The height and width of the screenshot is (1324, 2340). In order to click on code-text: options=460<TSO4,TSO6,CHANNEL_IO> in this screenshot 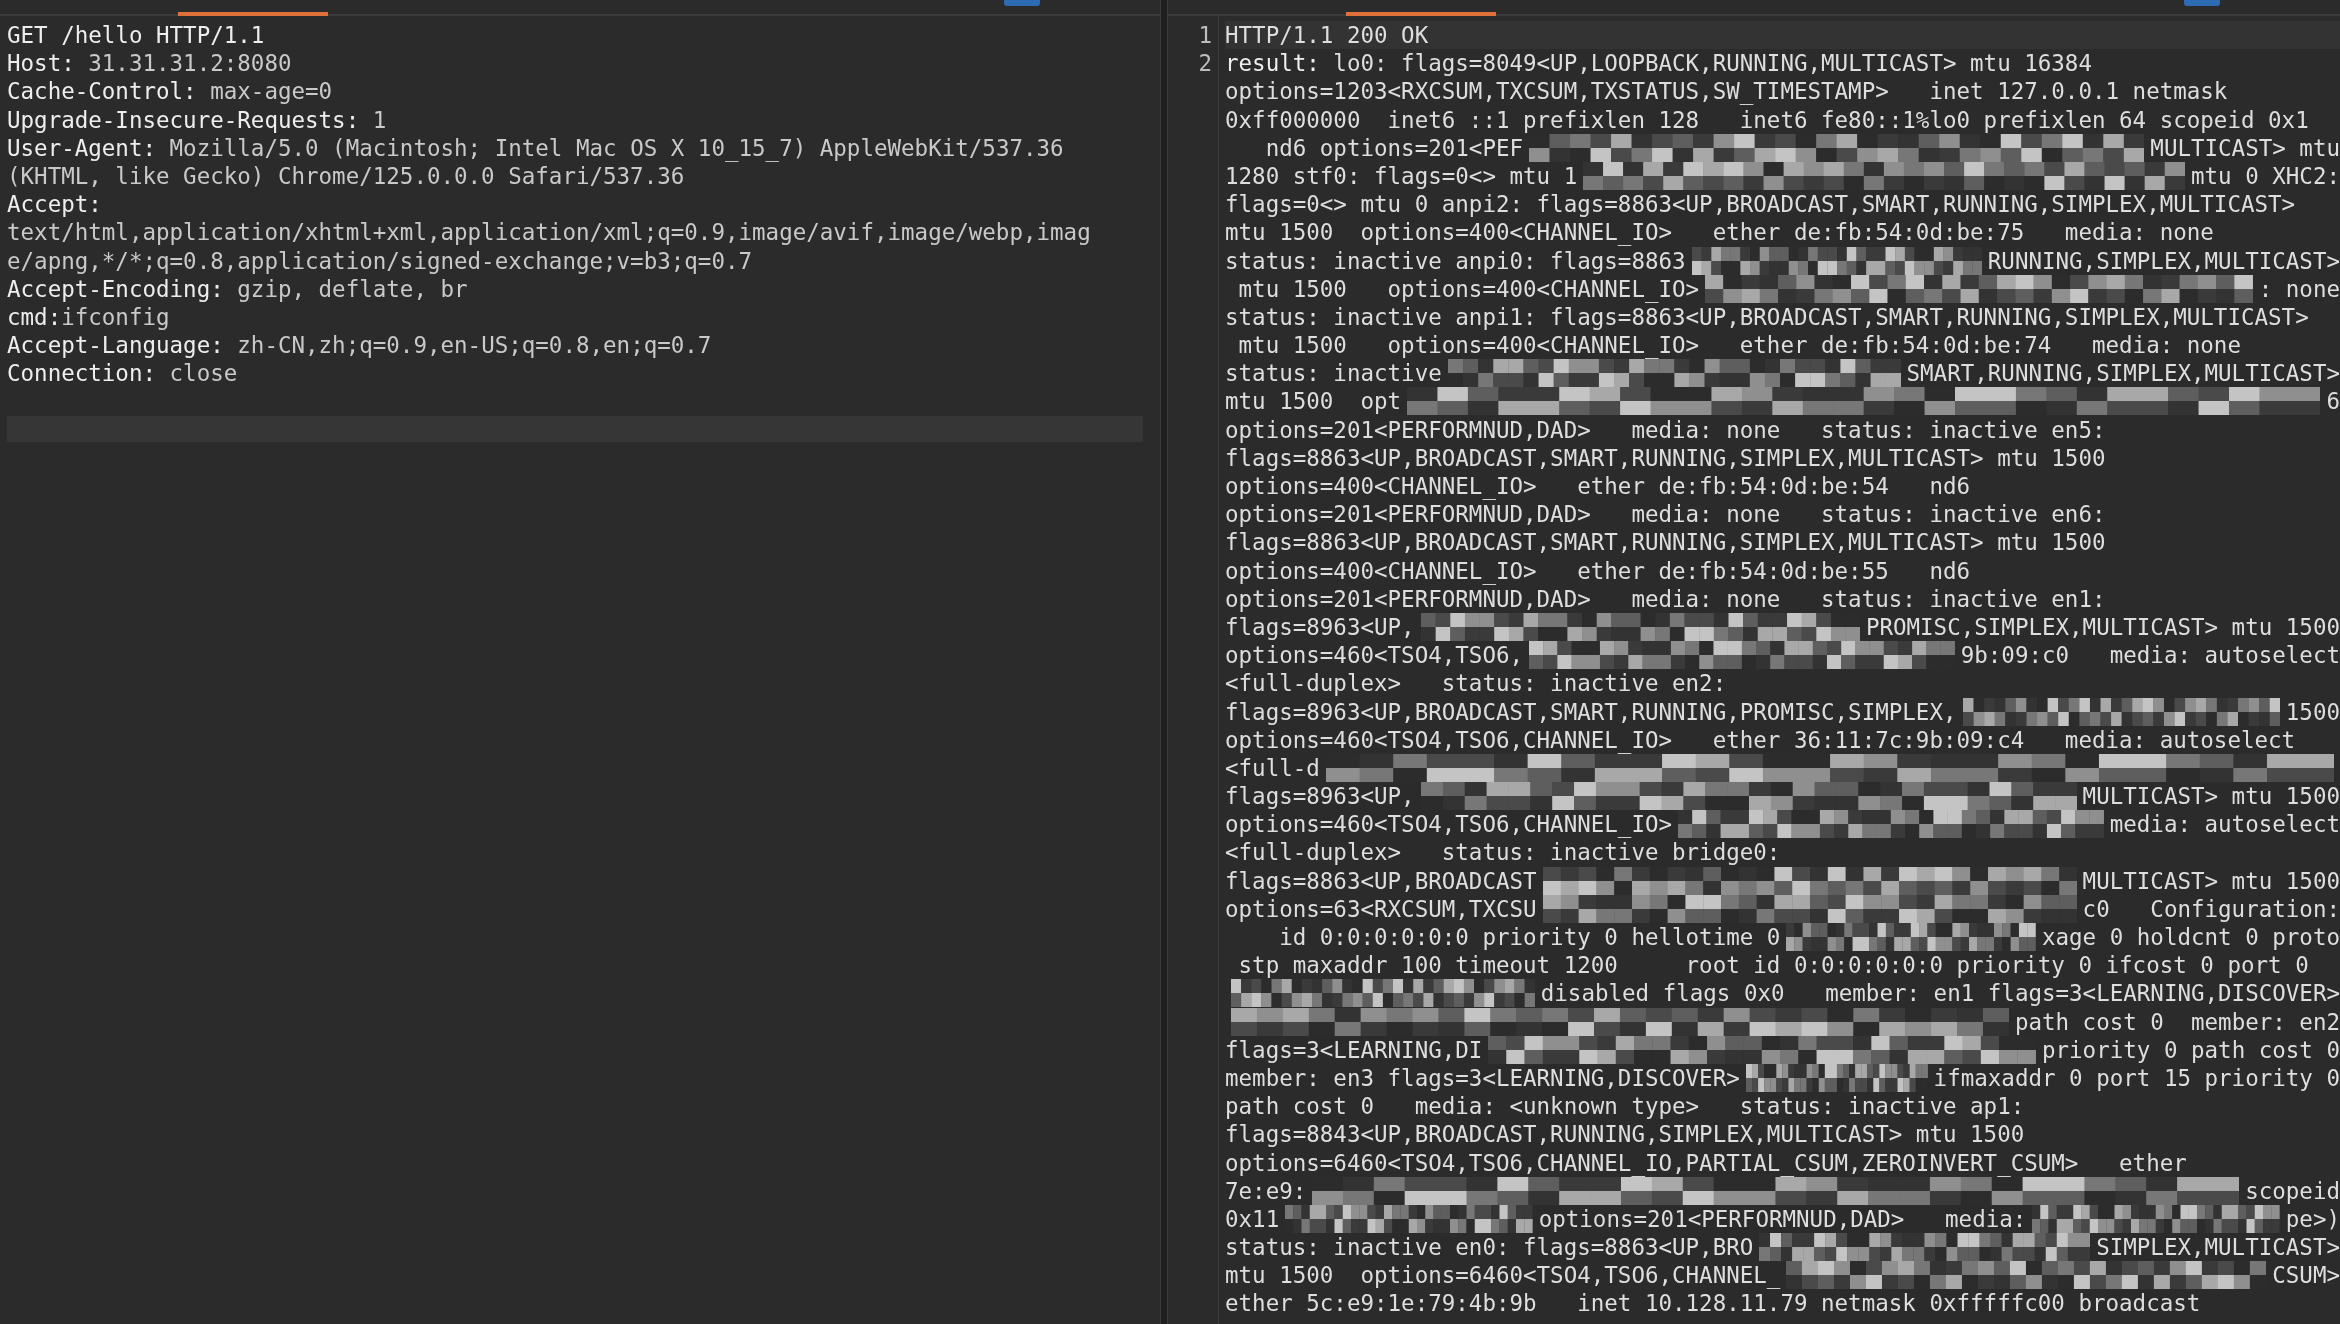, I will do `click(1449, 824)`.